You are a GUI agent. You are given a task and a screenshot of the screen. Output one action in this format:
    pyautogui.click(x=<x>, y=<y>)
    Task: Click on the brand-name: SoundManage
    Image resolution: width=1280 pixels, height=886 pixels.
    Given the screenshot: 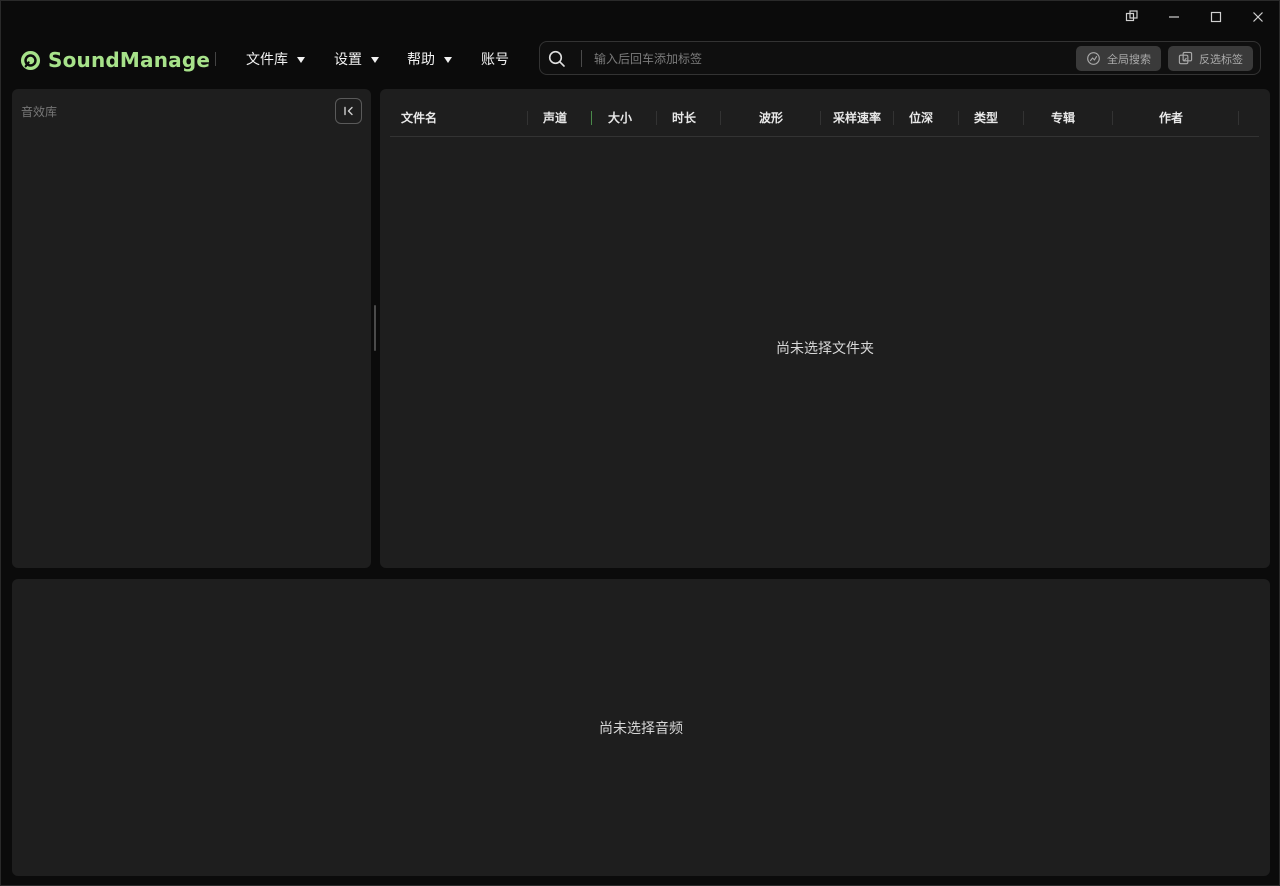 What is the action you would take?
    pyautogui.click(x=129, y=60)
    